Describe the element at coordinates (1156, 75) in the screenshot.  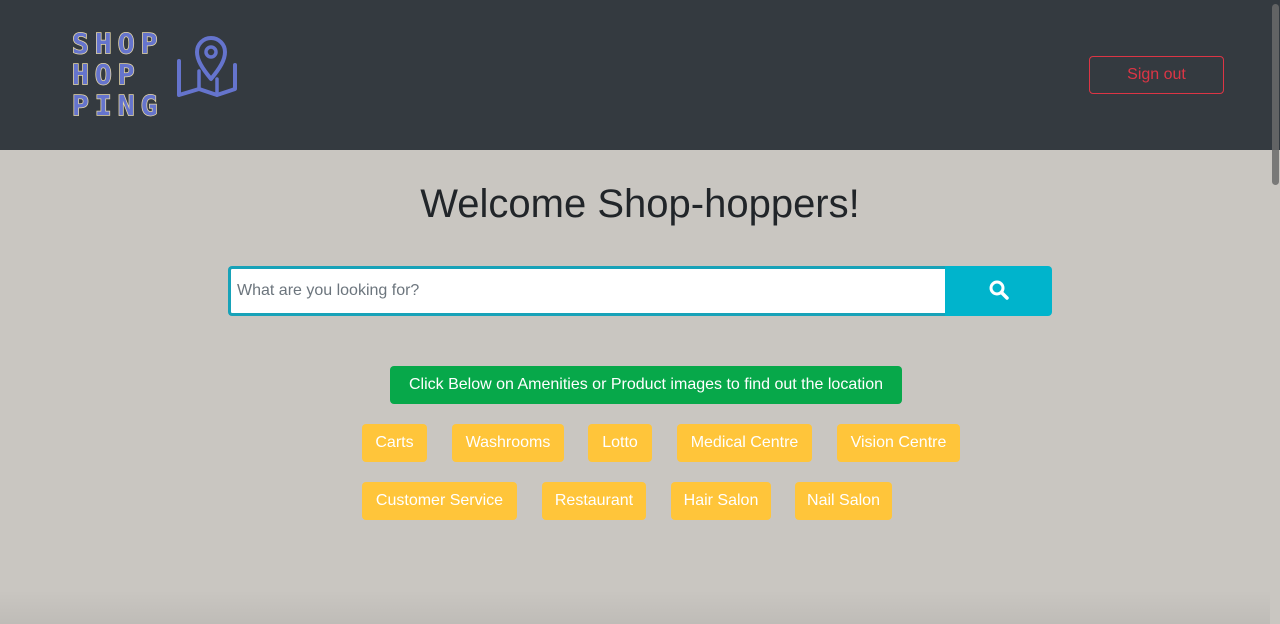
I see `sign-out-button: Sign out` at that location.